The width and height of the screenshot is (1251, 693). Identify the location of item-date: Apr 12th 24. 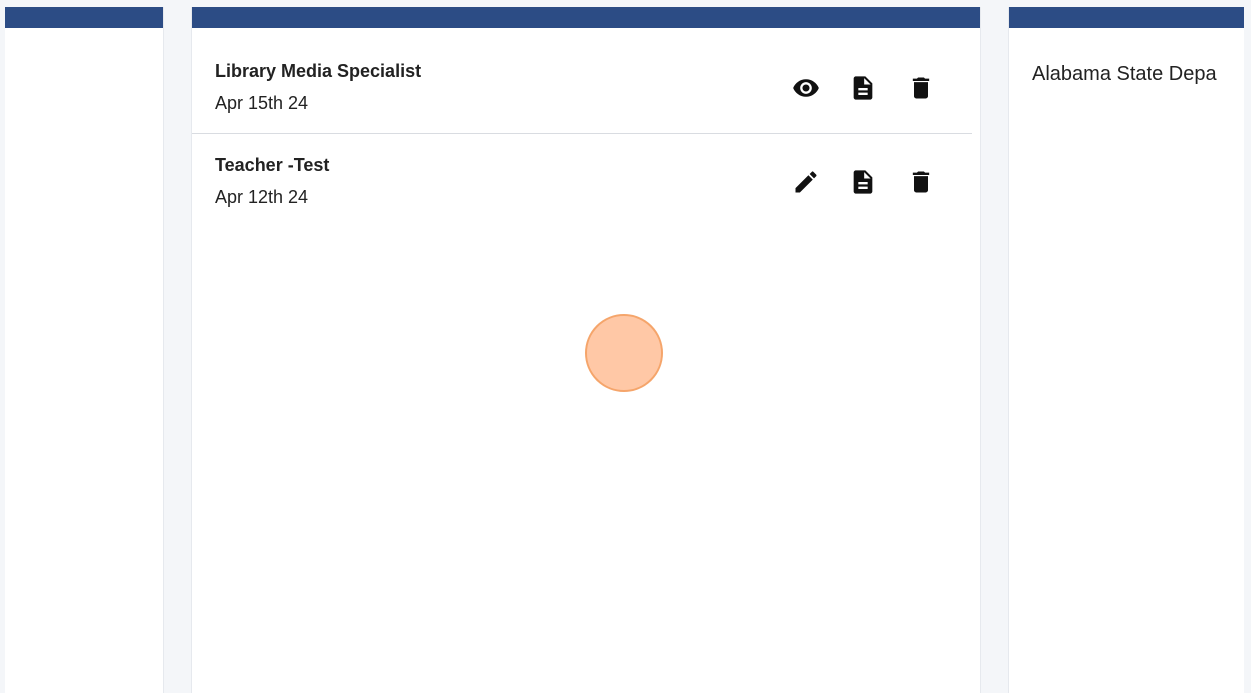
(262, 197).